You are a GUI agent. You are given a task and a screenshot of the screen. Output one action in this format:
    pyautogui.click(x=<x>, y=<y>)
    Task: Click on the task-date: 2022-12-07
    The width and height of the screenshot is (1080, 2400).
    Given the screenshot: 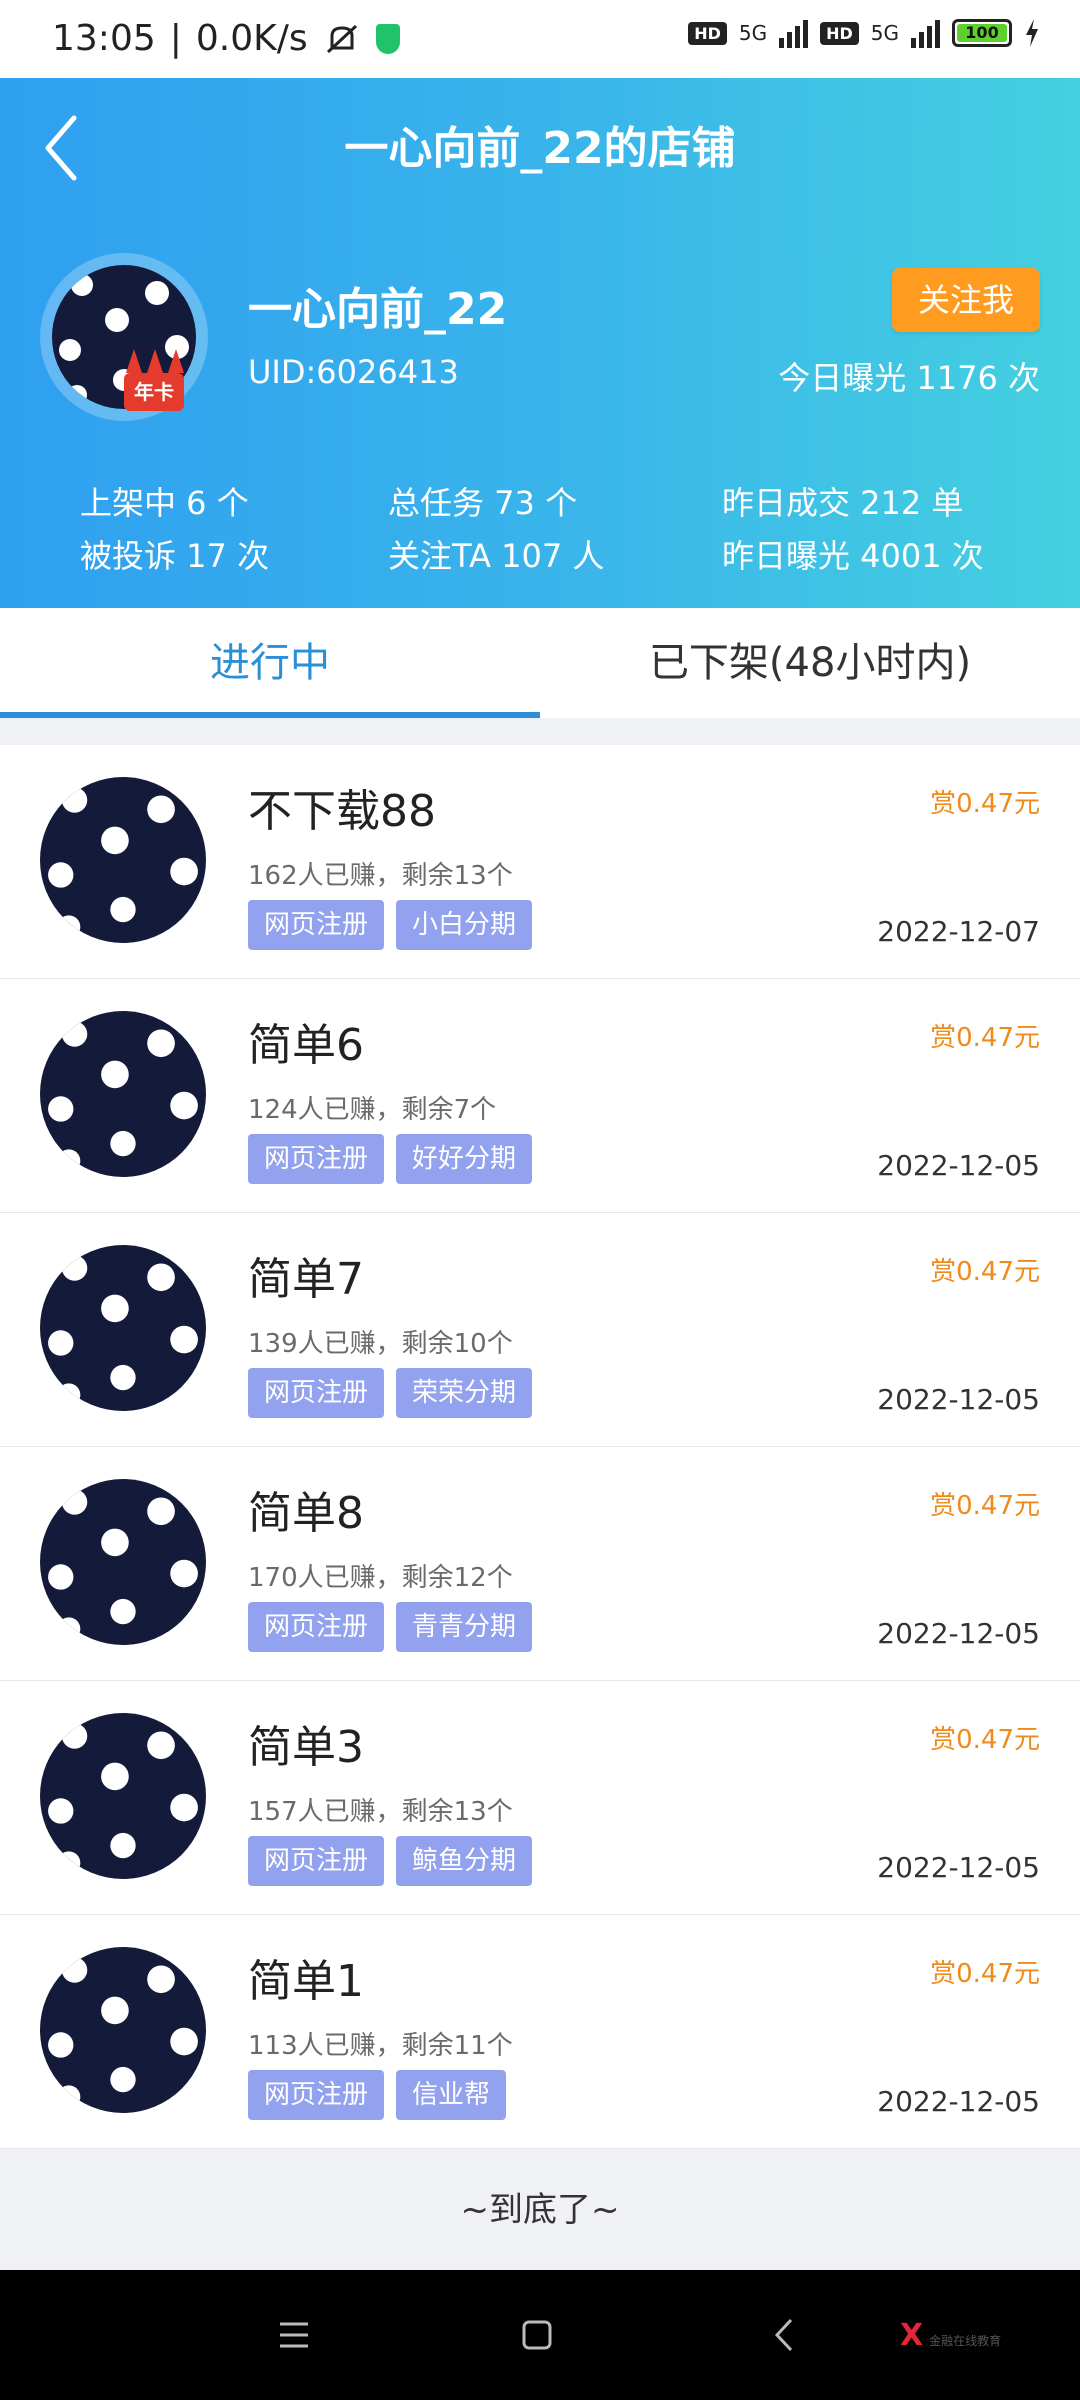 What is the action you would take?
    pyautogui.click(x=958, y=931)
    